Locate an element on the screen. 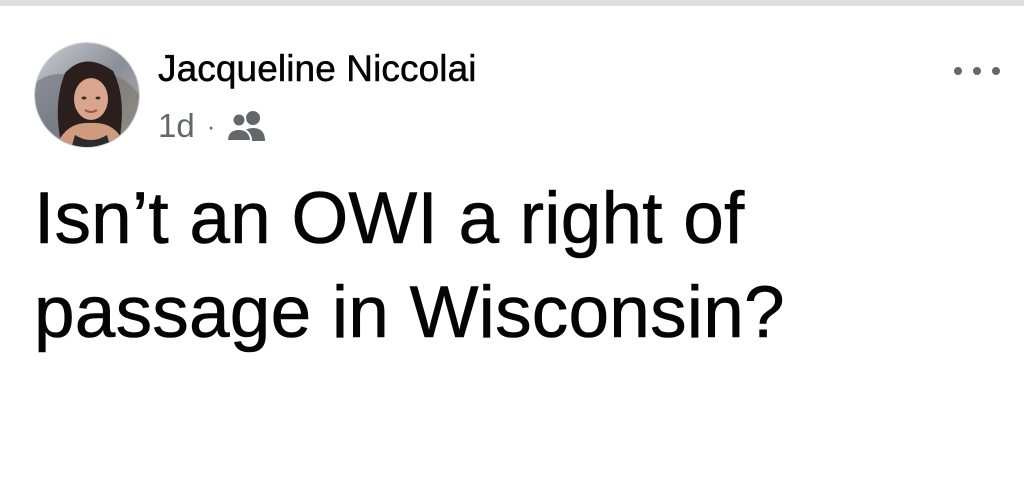 This screenshot has width=1024, height=482. post-timestamp: 1d is located at coordinates (176, 126).